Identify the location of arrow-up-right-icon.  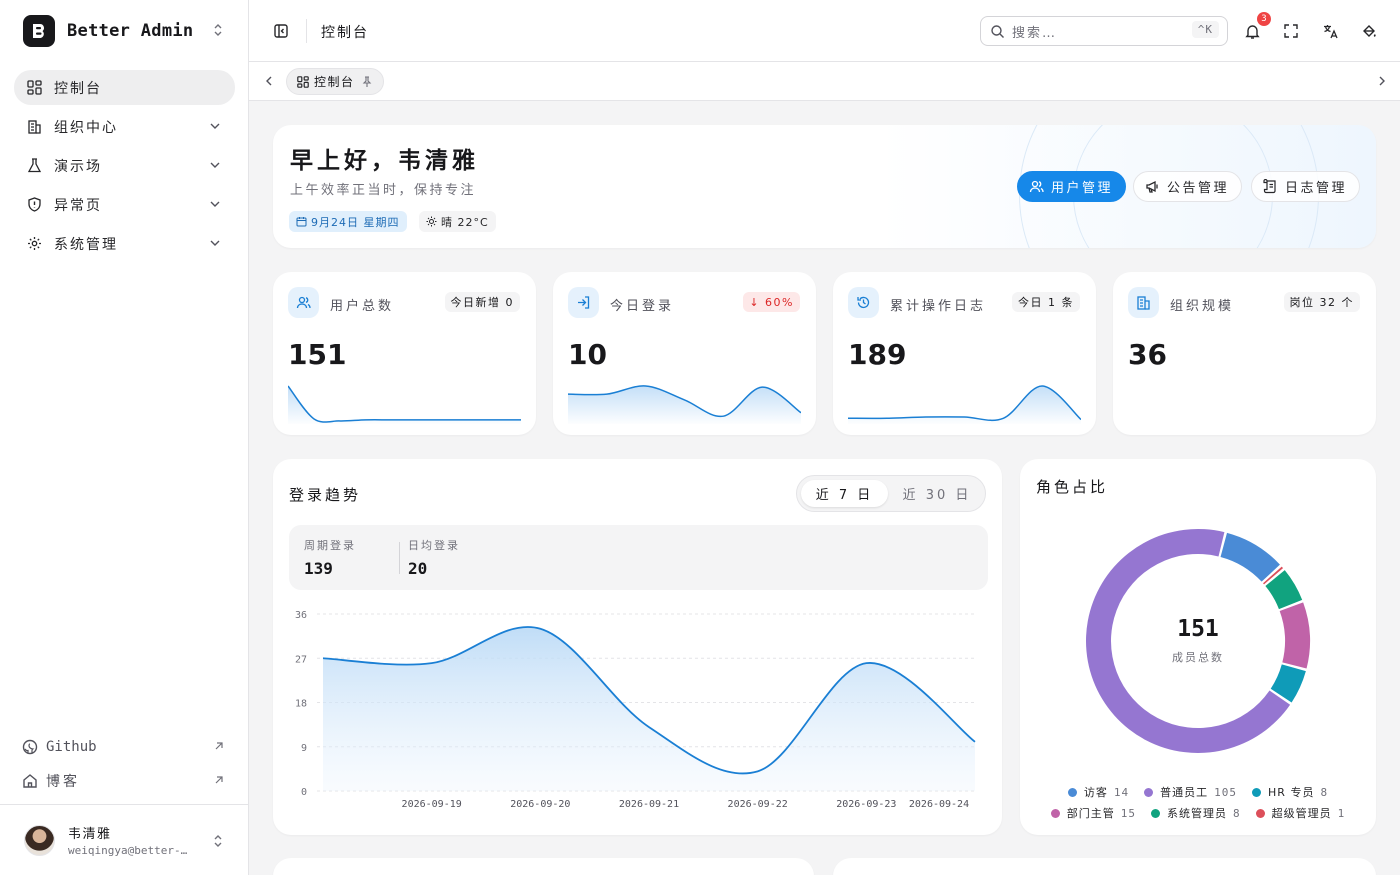
(219, 781).